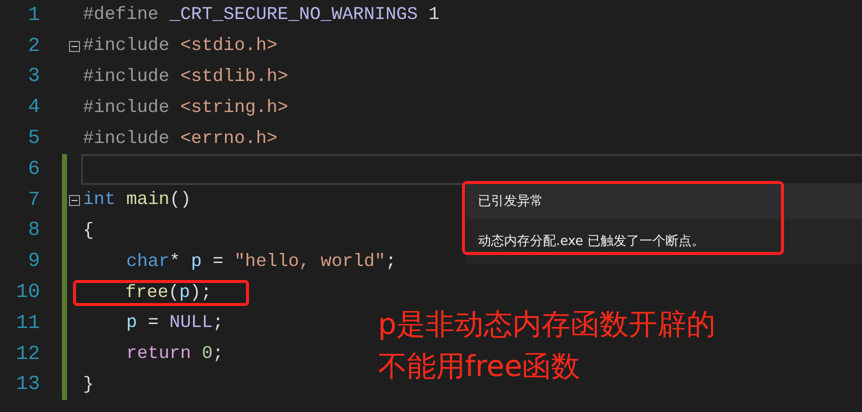 This screenshot has height=412, width=862. I want to click on code-line: p = NULL;, so click(174, 323).